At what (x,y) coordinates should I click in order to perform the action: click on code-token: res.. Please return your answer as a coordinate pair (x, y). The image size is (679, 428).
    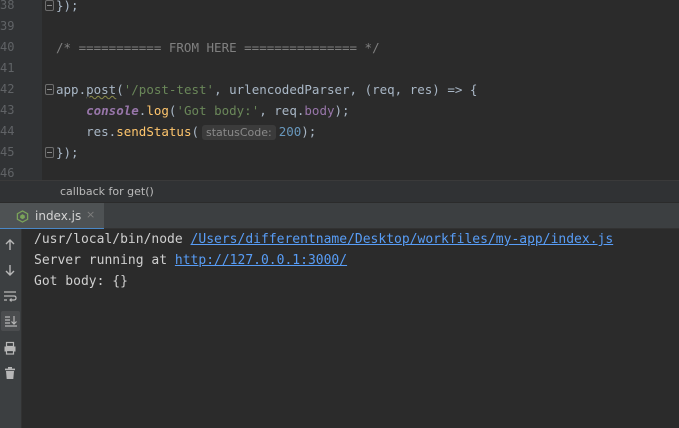
    Looking at the image, I should click on (86, 131).